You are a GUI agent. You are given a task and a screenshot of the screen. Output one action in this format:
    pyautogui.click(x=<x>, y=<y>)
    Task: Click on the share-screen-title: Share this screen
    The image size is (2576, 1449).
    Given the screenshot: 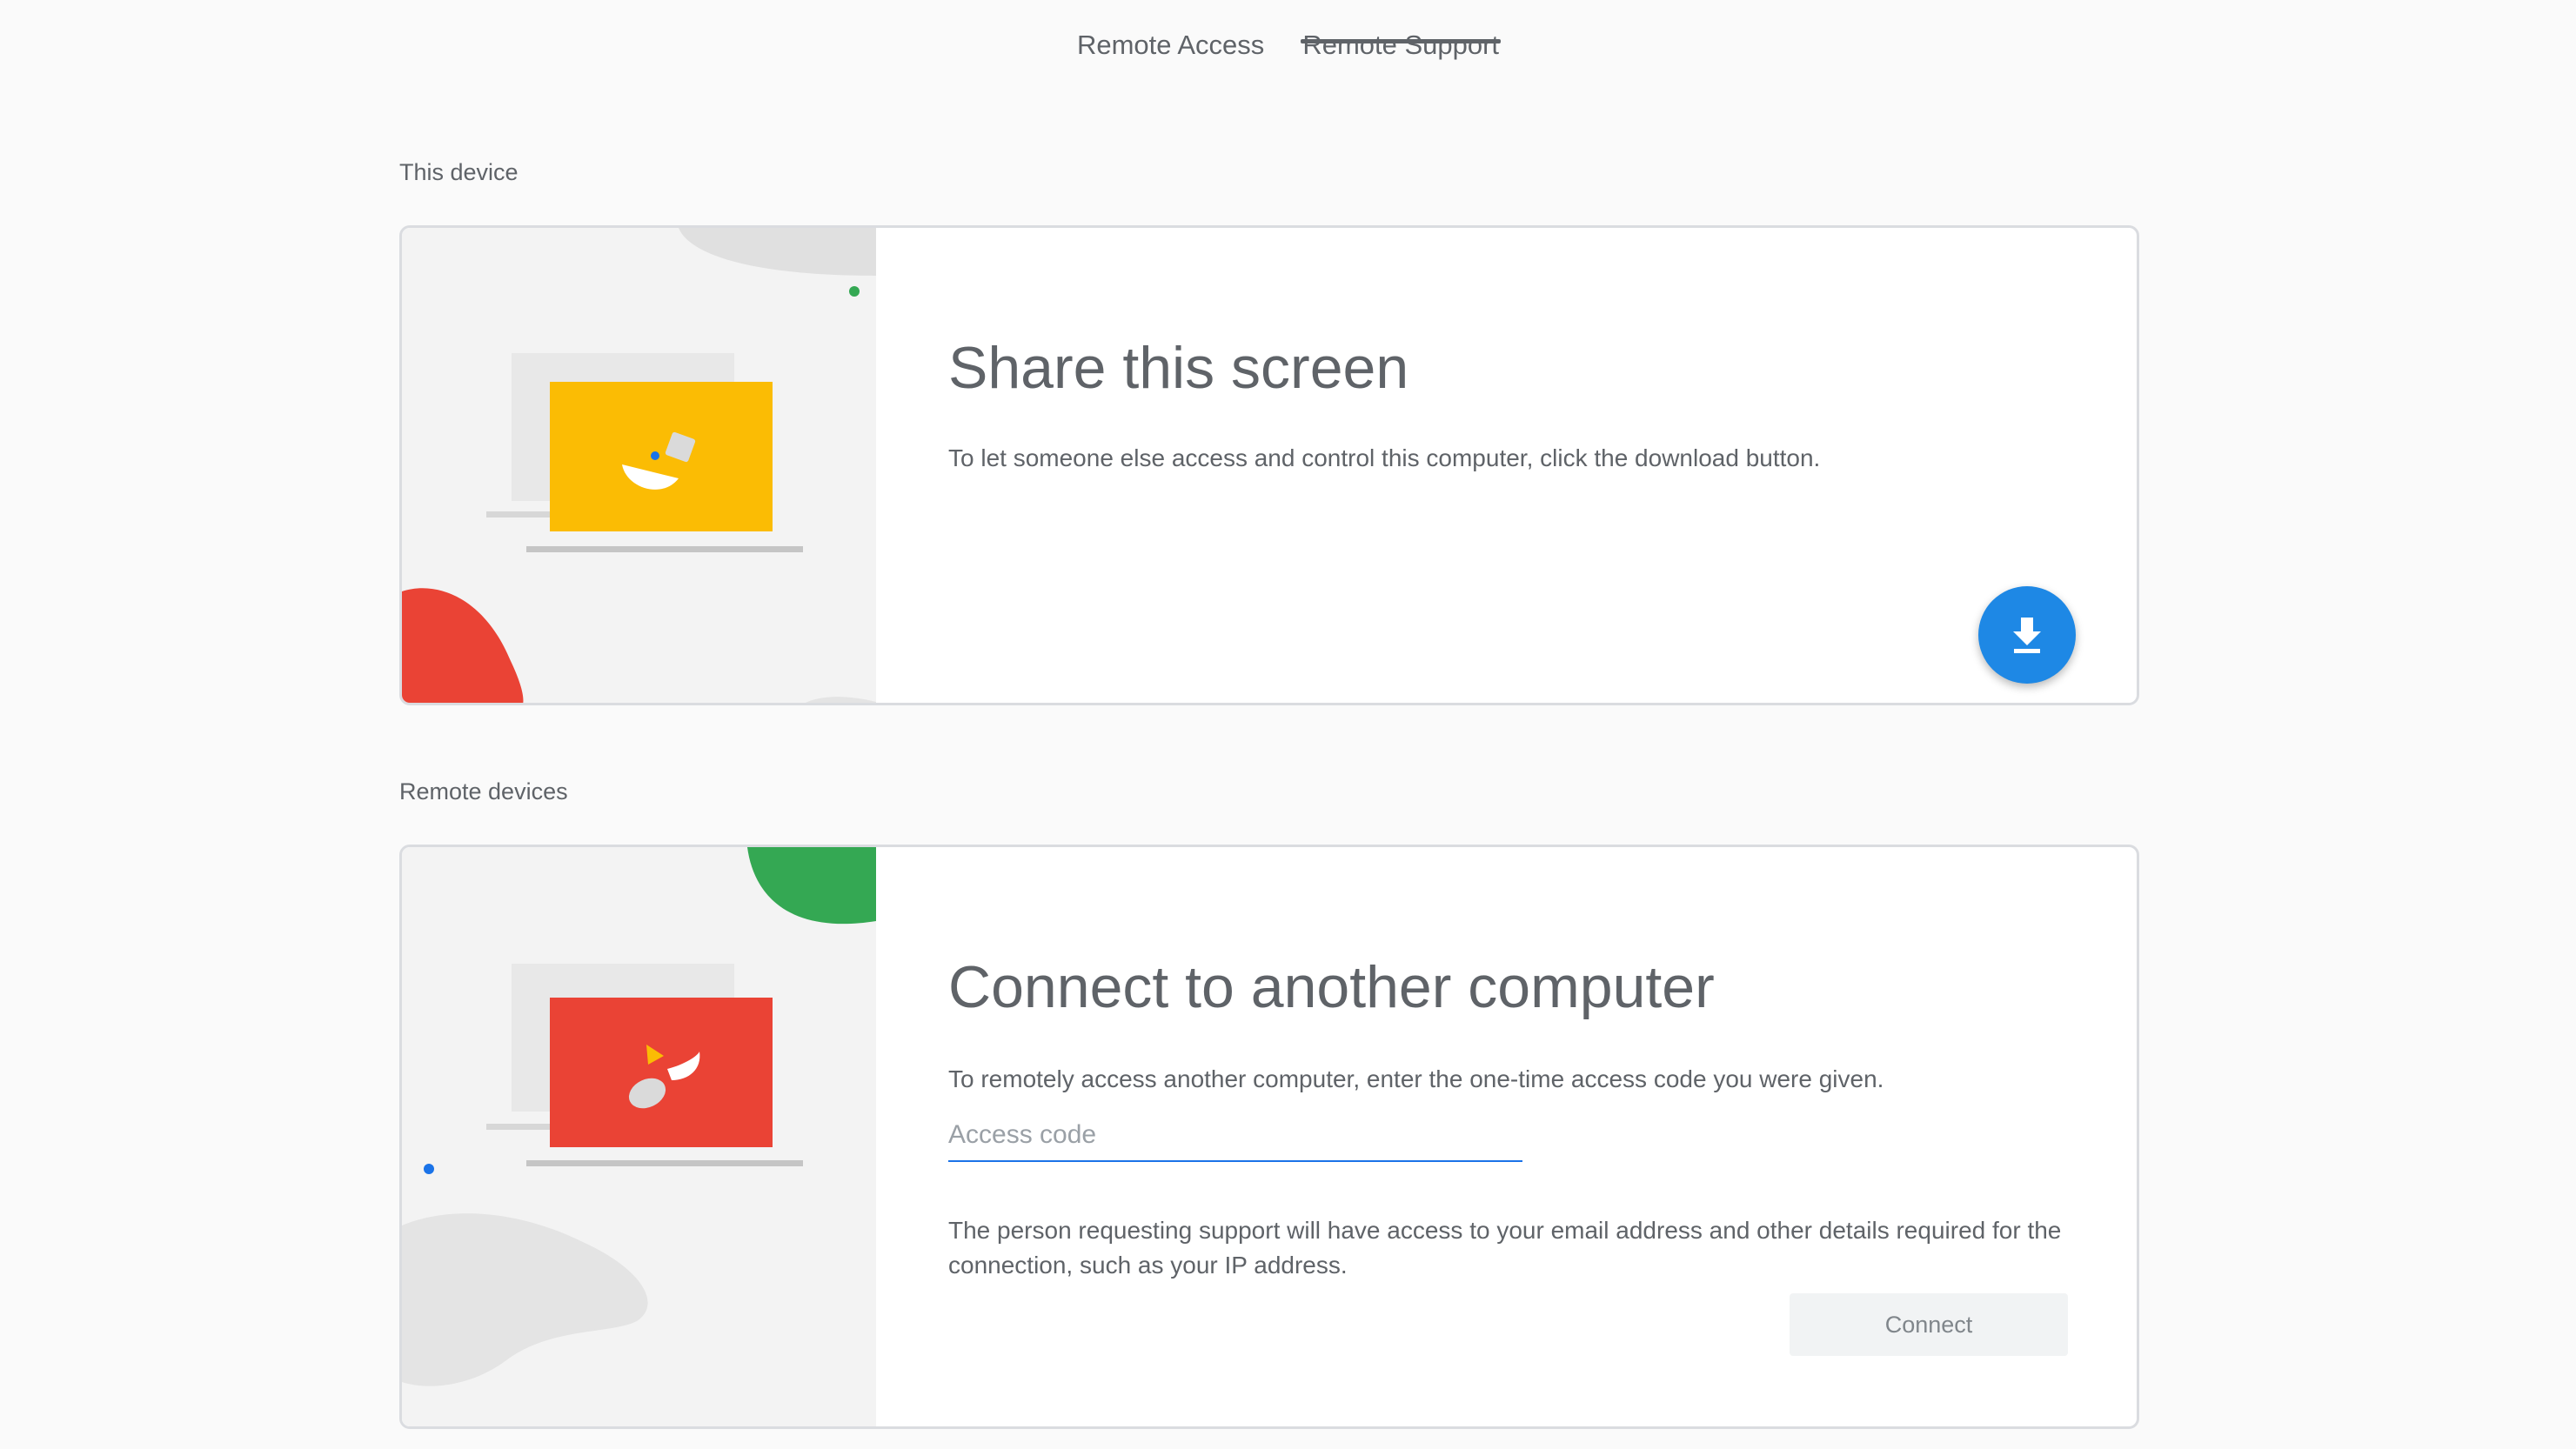 What is the action you would take?
    pyautogui.click(x=1178, y=368)
    